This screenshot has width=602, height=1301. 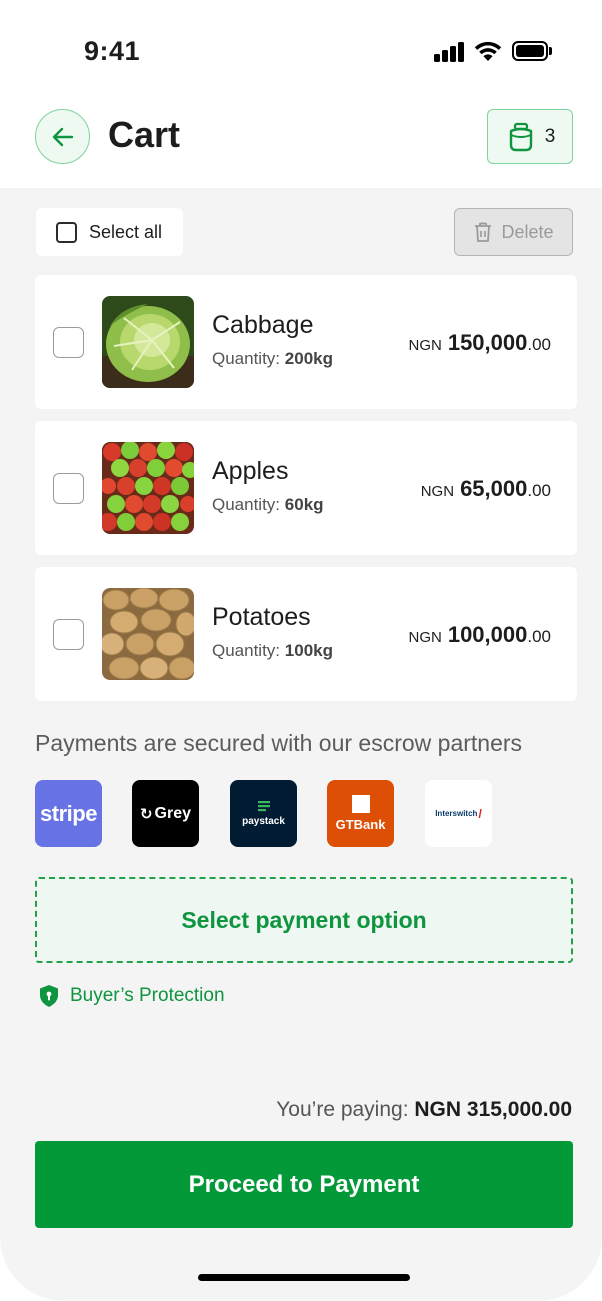 I want to click on select-all-checkbox: Select all, so click(x=109, y=232).